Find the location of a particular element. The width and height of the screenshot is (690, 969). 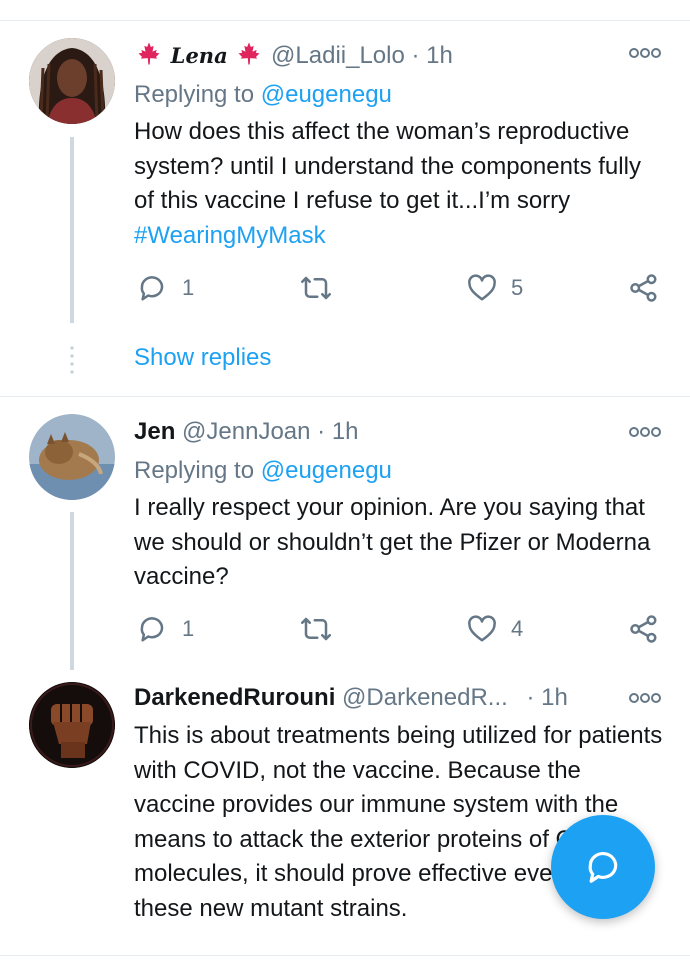

show-replies-link: Show replies is located at coordinates (202, 358).